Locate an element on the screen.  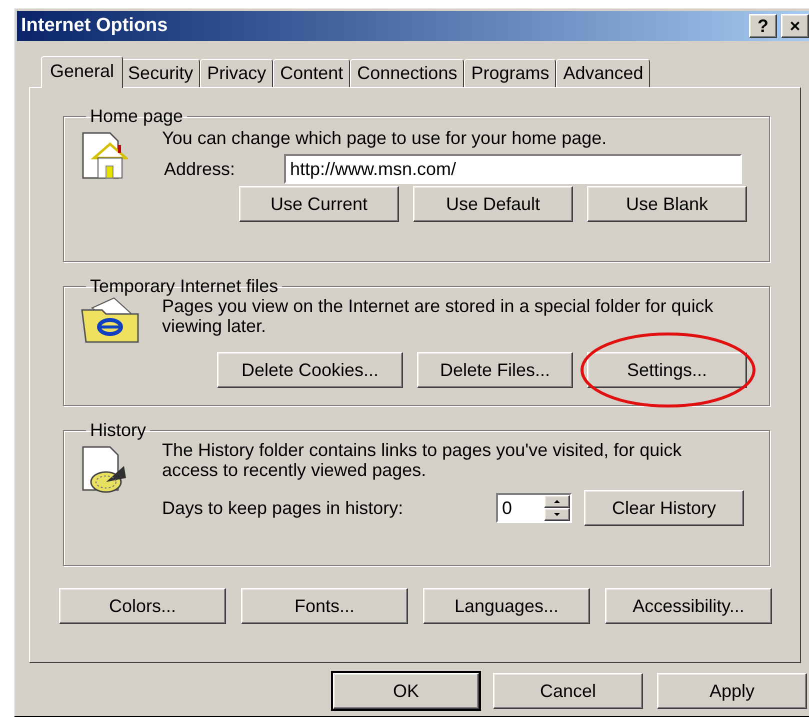
dialog-button: Cancel is located at coordinates (568, 691).